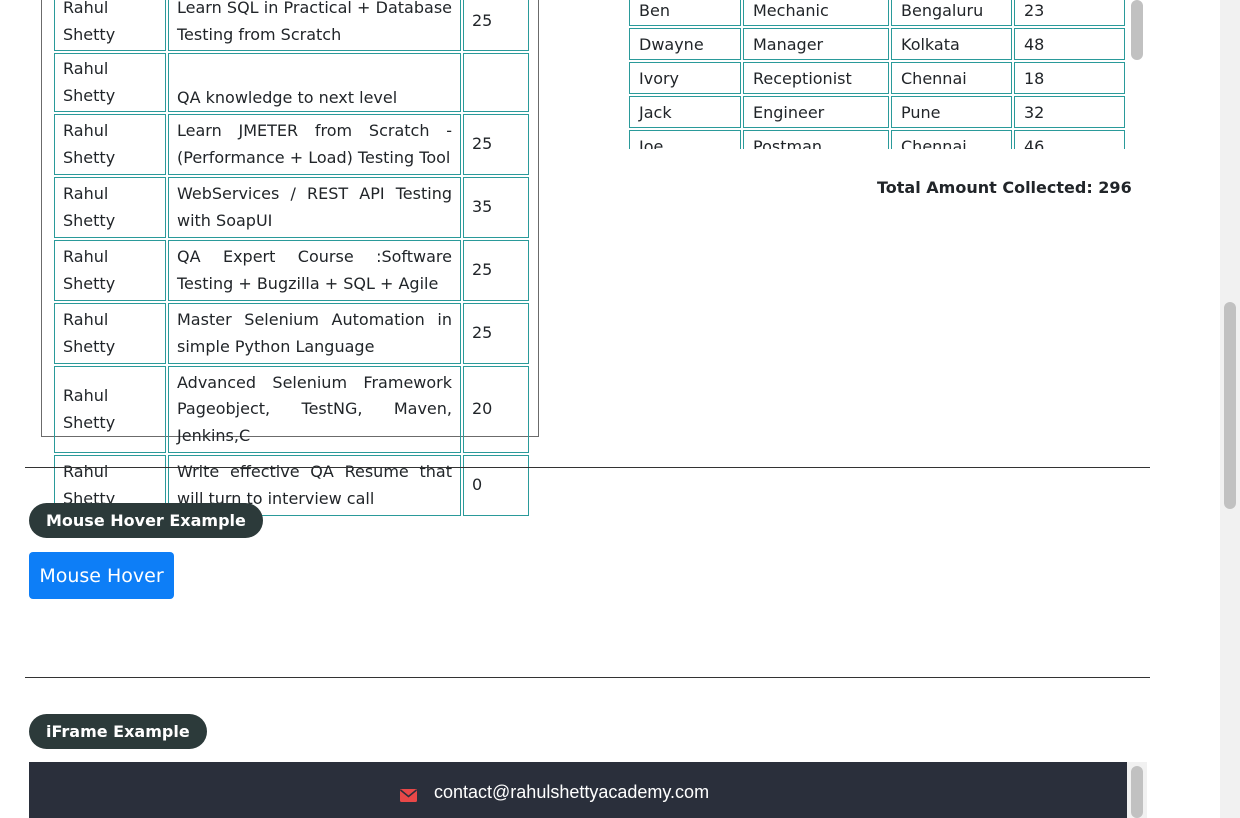  I want to click on city-cell: Bengaluru, so click(951, 13).